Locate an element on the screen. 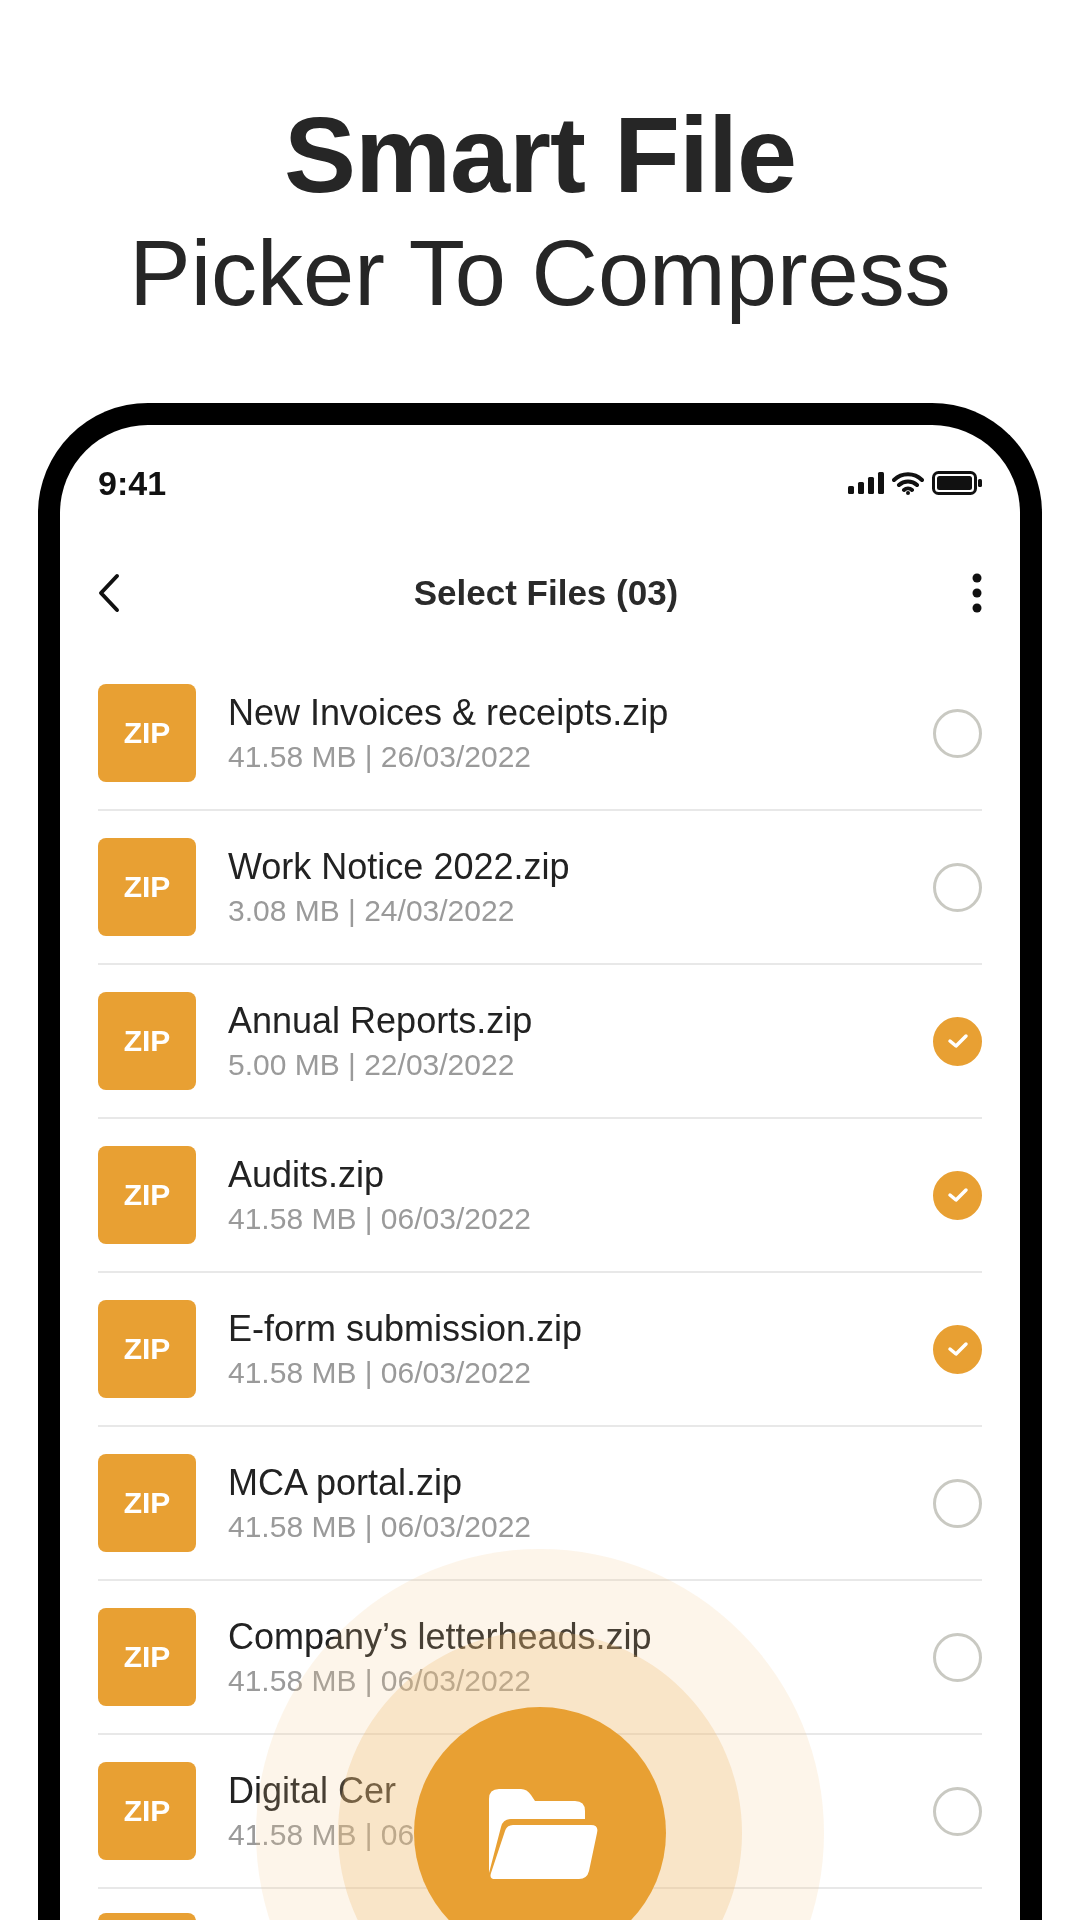  back-icon is located at coordinates (109, 593).